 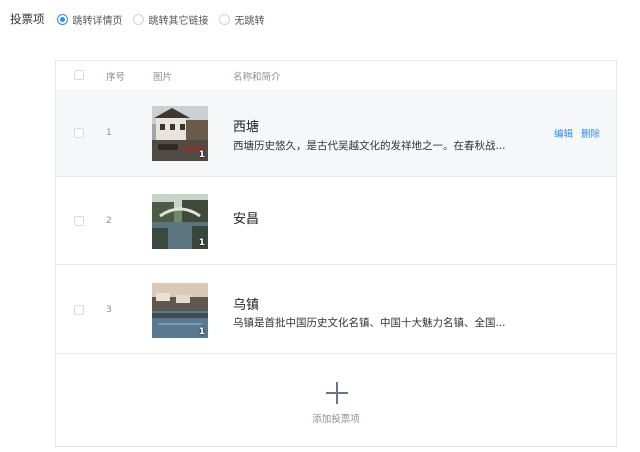 I want to click on vote-type-label: 投票项, so click(x=27, y=19).